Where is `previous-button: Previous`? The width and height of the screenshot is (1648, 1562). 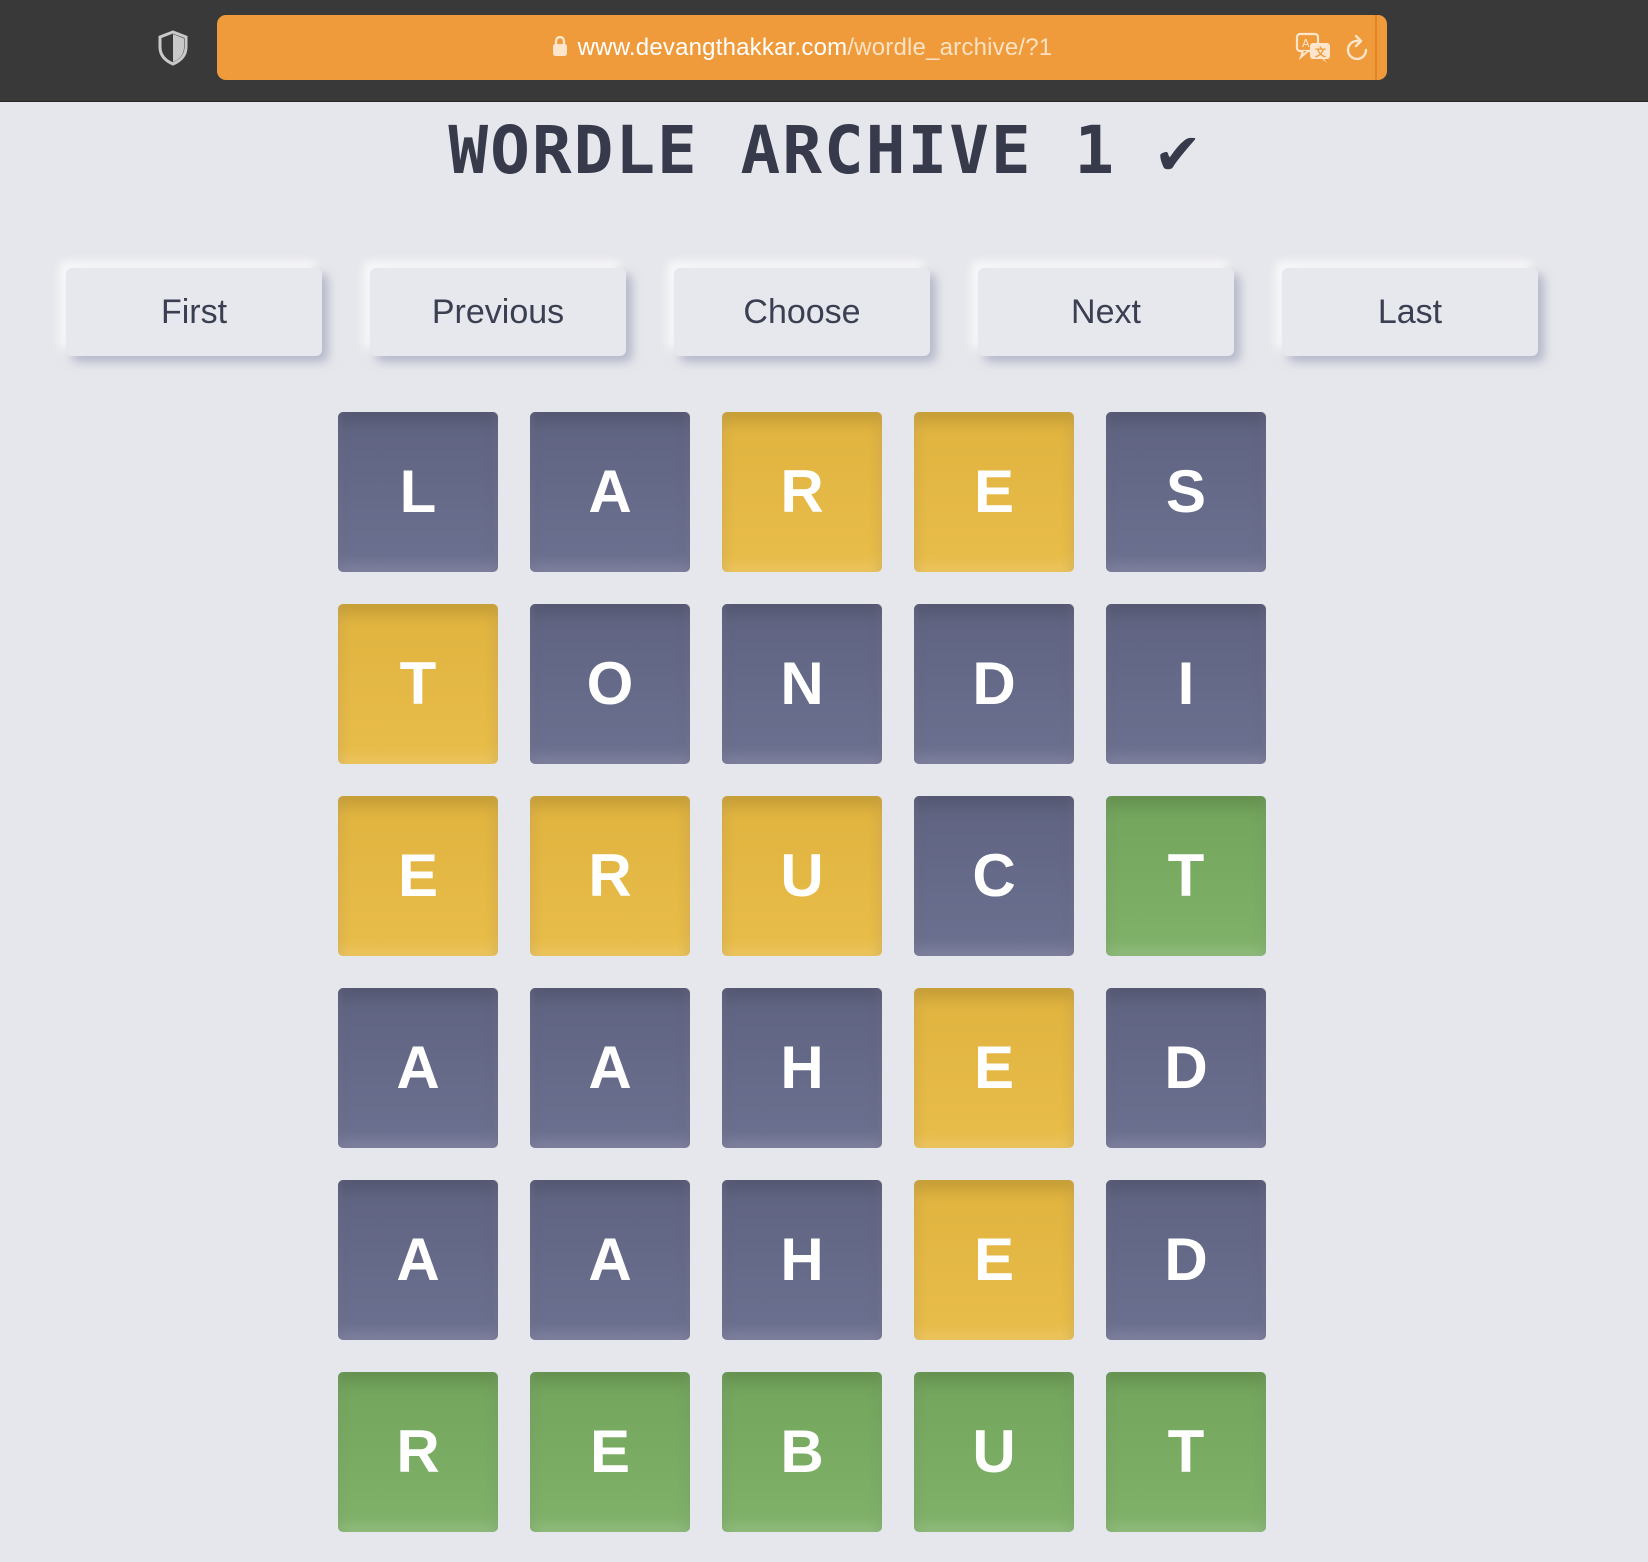 previous-button: Previous is located at coordinates (498, 312).